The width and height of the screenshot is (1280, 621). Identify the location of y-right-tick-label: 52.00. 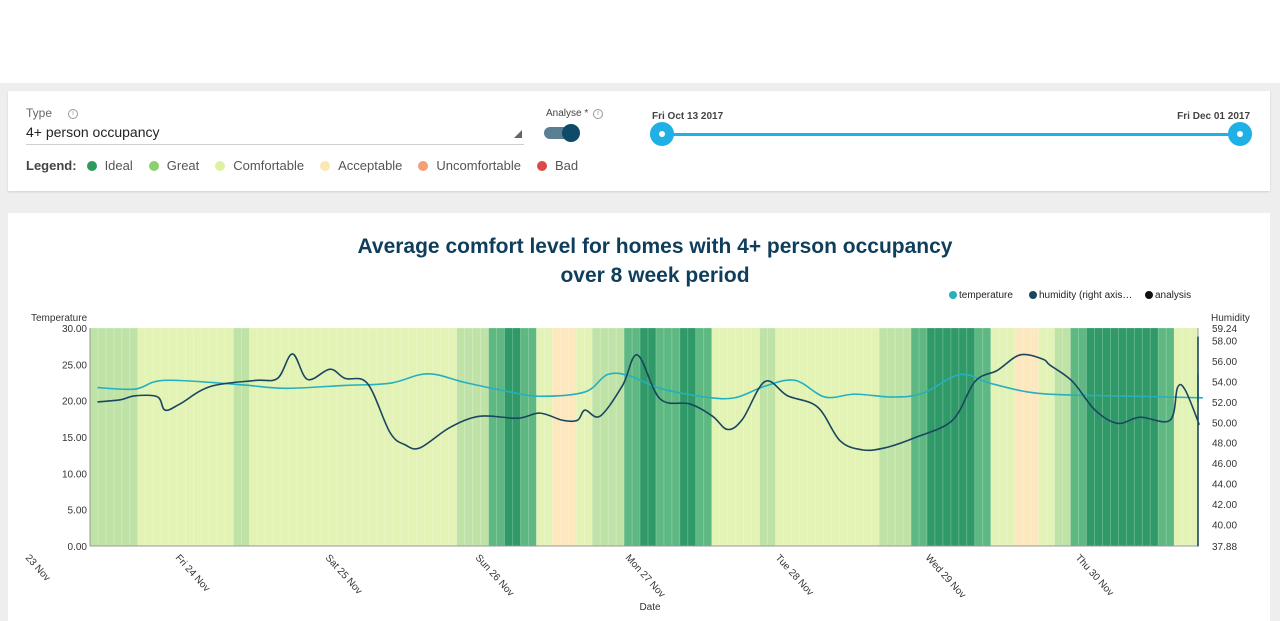
(1224, 403).